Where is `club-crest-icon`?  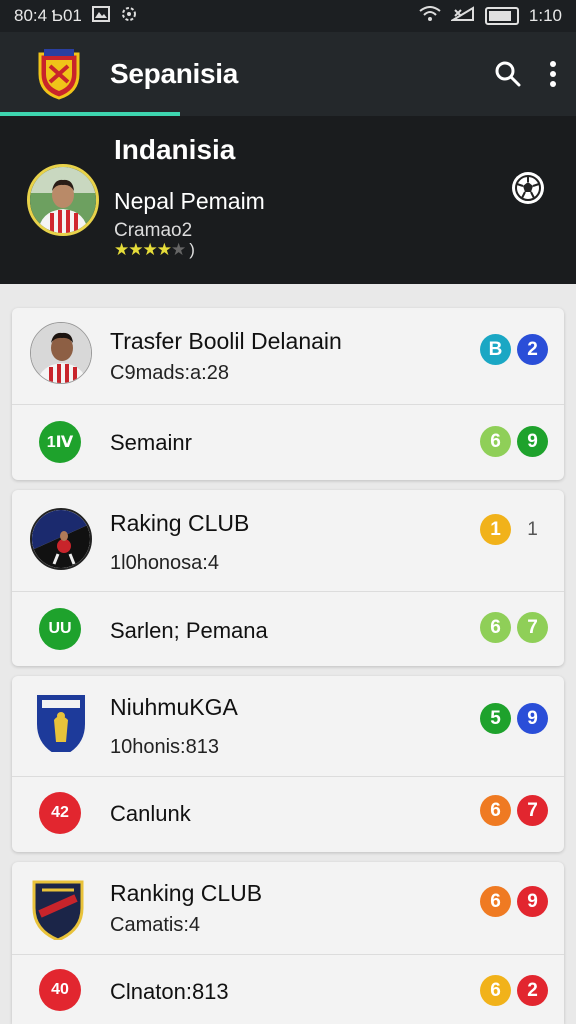 club-crest-icon is located at coordinates (59, 74).